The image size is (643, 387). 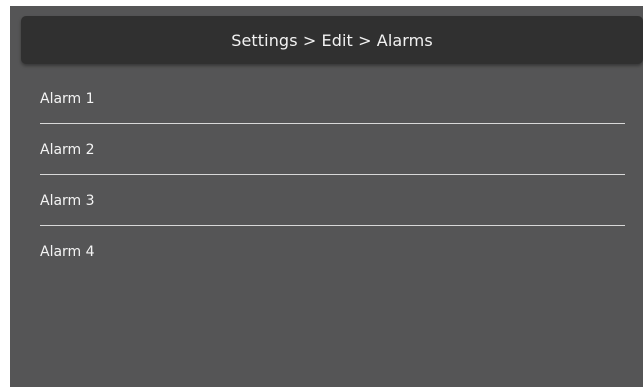 What do you see at coordinates (67, 252) in the screenshot?
I see `alarm-item-label: Alarm 4` at bounding box center [67, 252].